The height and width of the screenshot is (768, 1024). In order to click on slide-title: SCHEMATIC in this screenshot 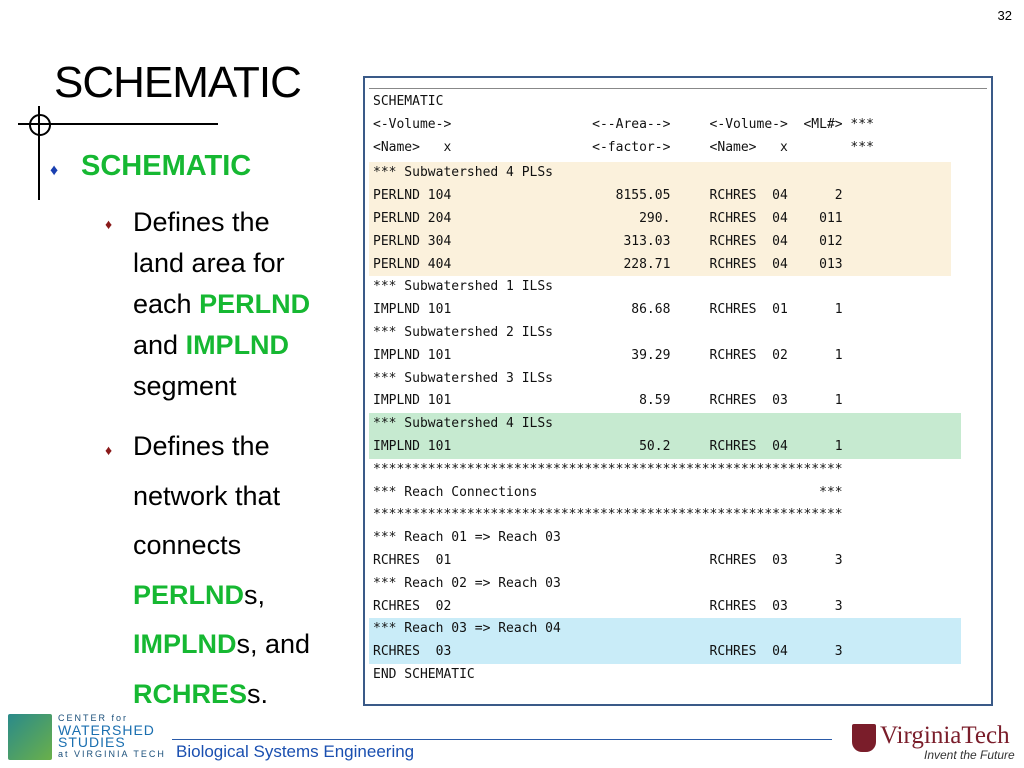, I will do `click(178, 82)`.